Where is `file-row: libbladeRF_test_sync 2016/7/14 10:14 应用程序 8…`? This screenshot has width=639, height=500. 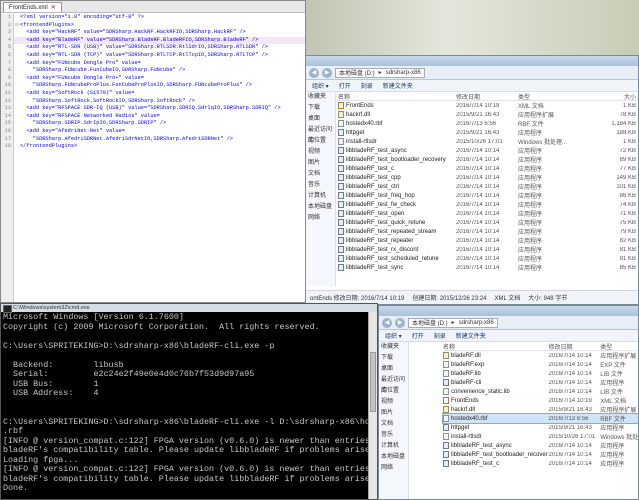
file-row: libbladeRF_test_sync 2016/7/14 10:14 应用程序 8… is located at coordinates (488, 267).